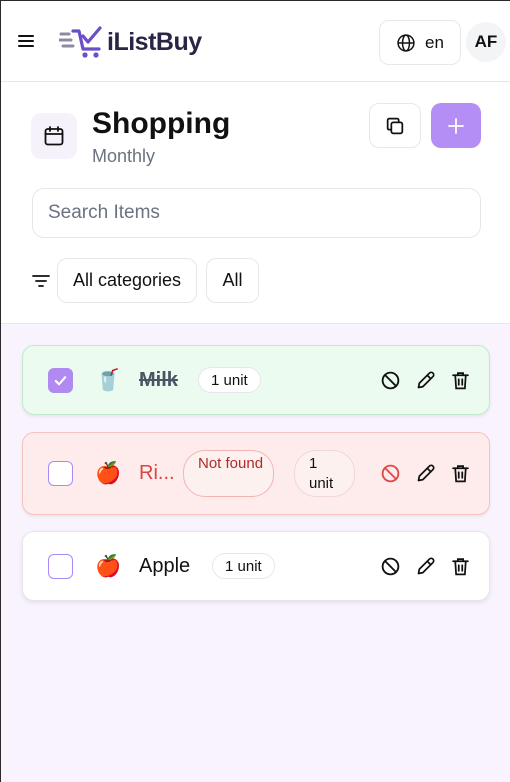 The image size is (510, 782). I want to click on item-name: Apple, so click(165, 565).